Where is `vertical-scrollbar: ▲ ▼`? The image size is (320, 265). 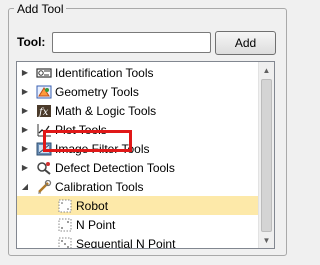
vertical-scrollbar: ▲ ▼ is located at coordinates (266, 155).